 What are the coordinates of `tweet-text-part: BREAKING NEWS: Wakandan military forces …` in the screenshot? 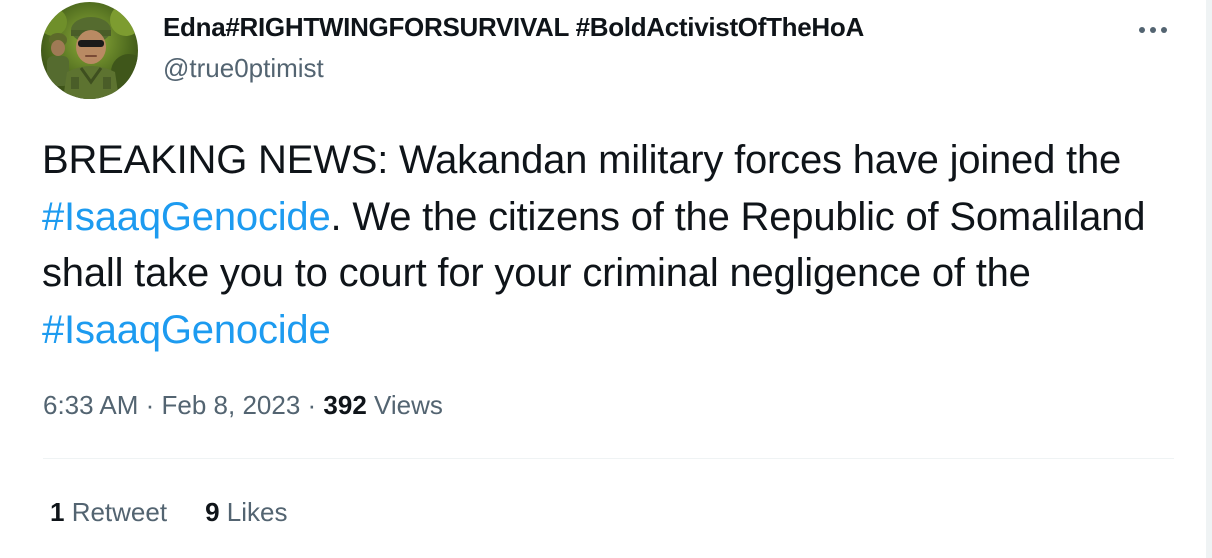 It's located at (582, 160).